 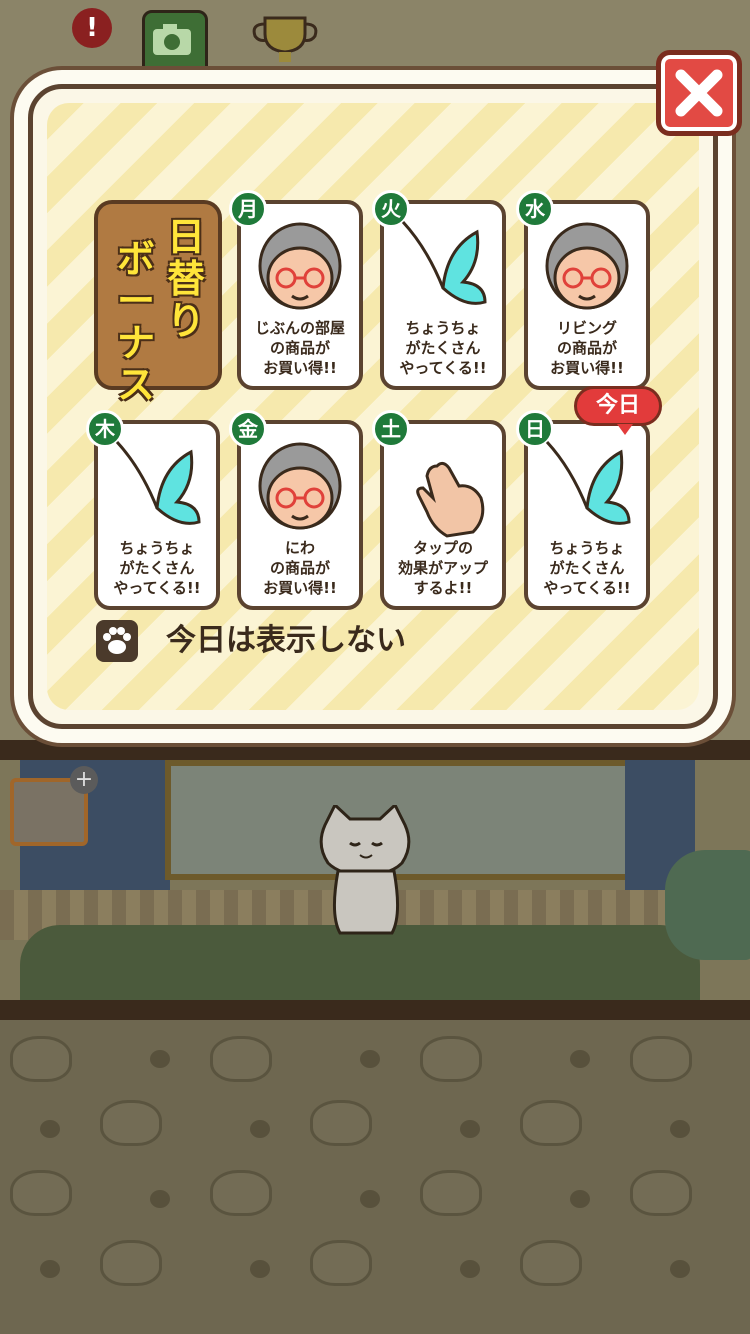 I want to click on room-divider, so click(x=375, y=750).